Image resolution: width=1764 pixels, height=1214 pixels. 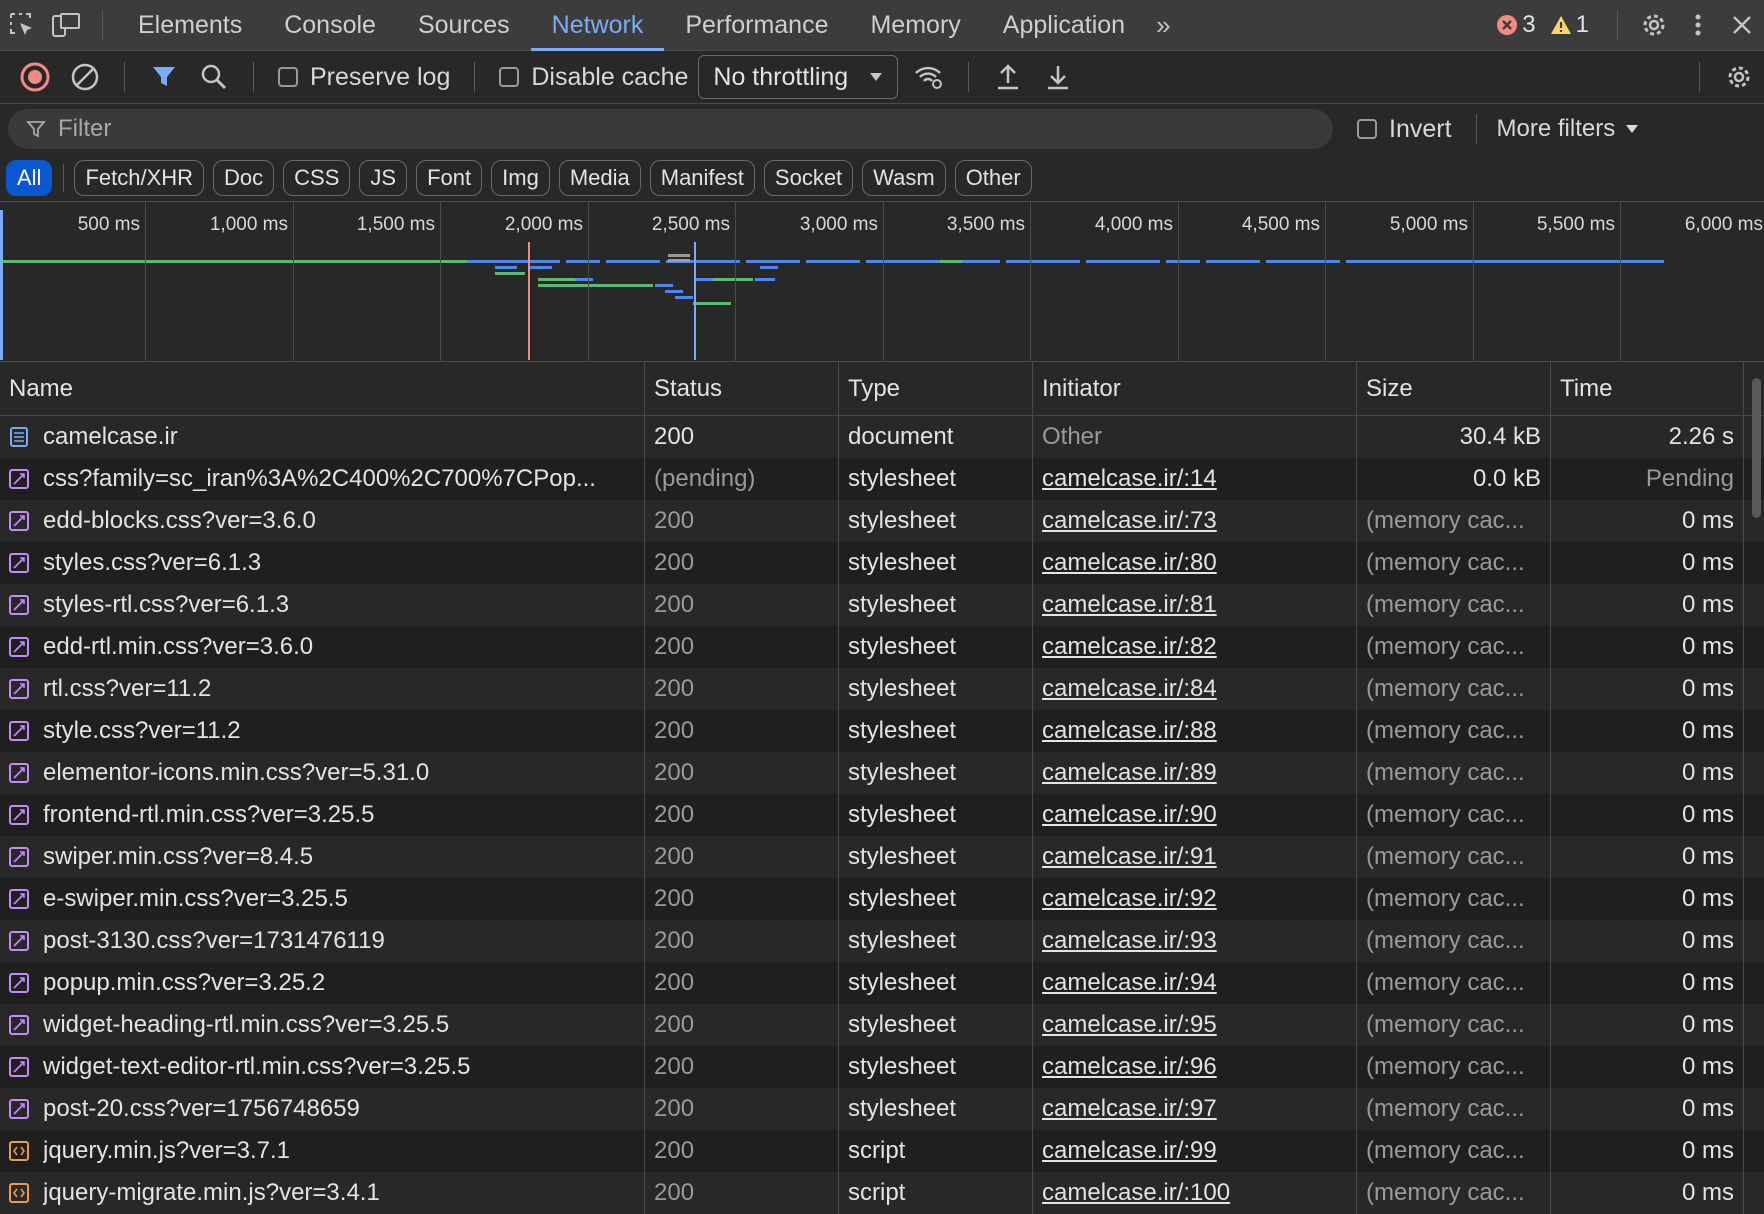 I want to click on cell-name: widget-heading-rtl.min.css?ver=3.25.5, so click(x=322, y=1025).